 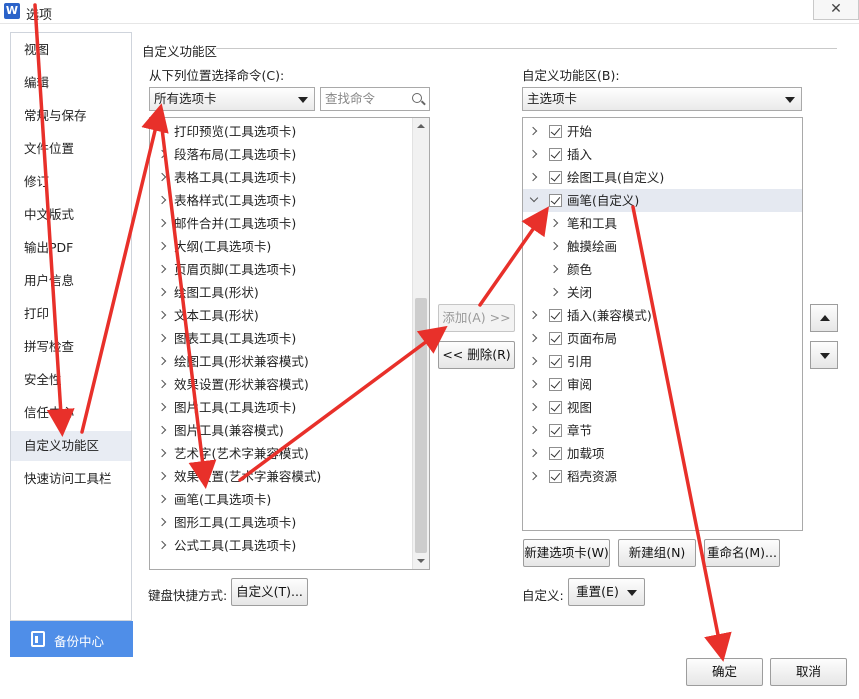 What do you see at coordinates (71, 479) in the screenshot?
I see `sidebar-item-quick-access-toolbar: 快速访问工具栏` at bounding box center [71, 479].